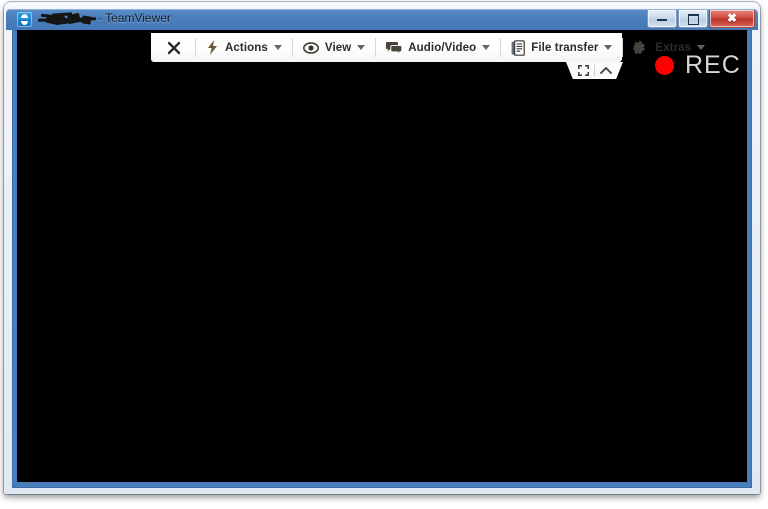  I want to click on toolbar-label-view: View, so click(338, 47).